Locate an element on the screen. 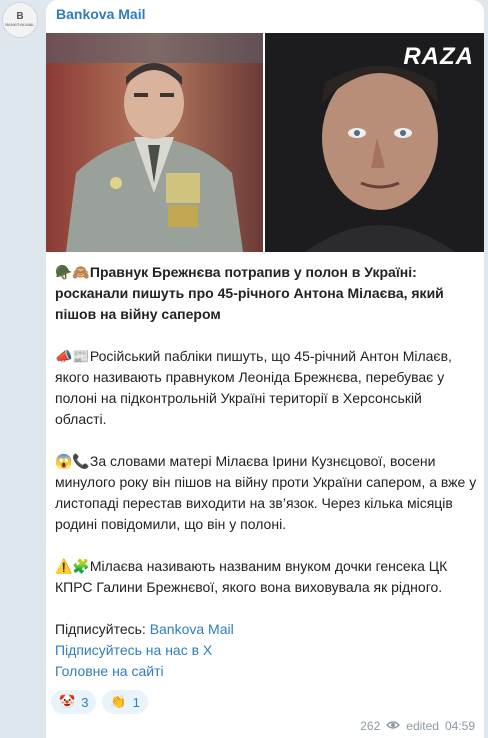 This screenshot has height=738, width=488. clap-icon: 👏 is located at coordinates (118, 701).